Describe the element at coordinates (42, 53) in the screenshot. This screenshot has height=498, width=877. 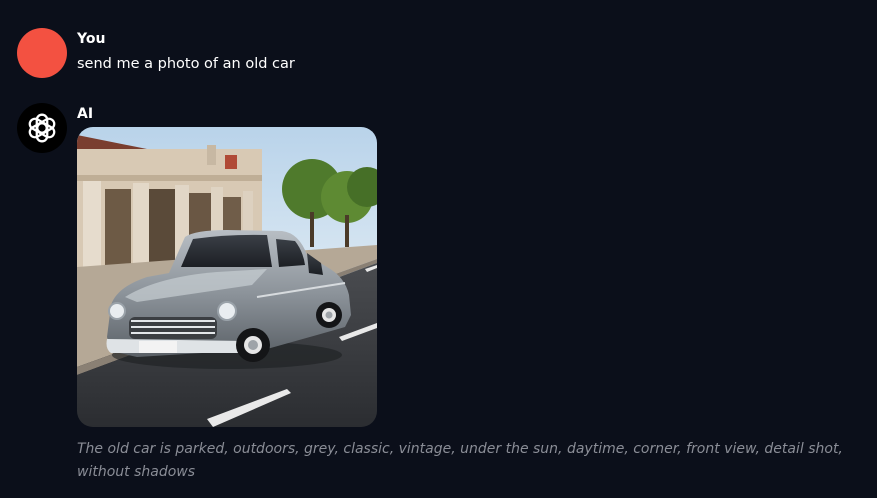
I see `user-avatar` at that location.